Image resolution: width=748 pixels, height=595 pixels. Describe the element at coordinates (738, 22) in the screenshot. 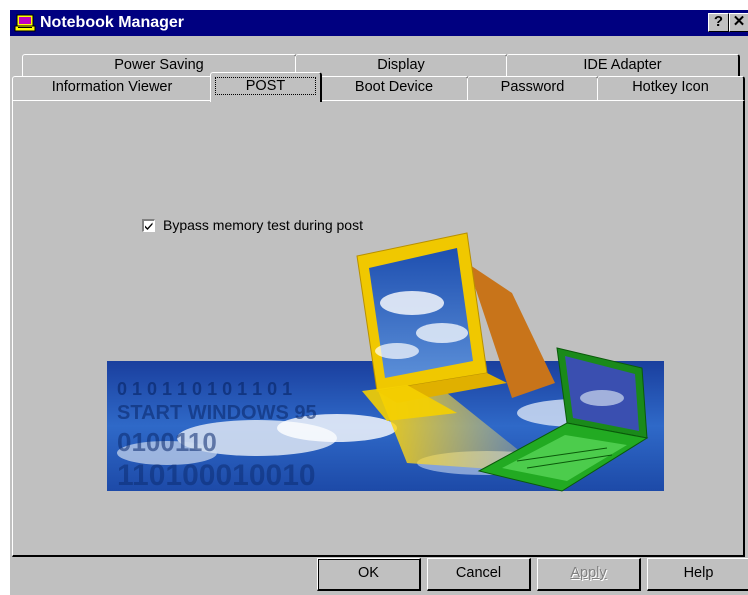

I see `close-title-button: ✕` at that location.